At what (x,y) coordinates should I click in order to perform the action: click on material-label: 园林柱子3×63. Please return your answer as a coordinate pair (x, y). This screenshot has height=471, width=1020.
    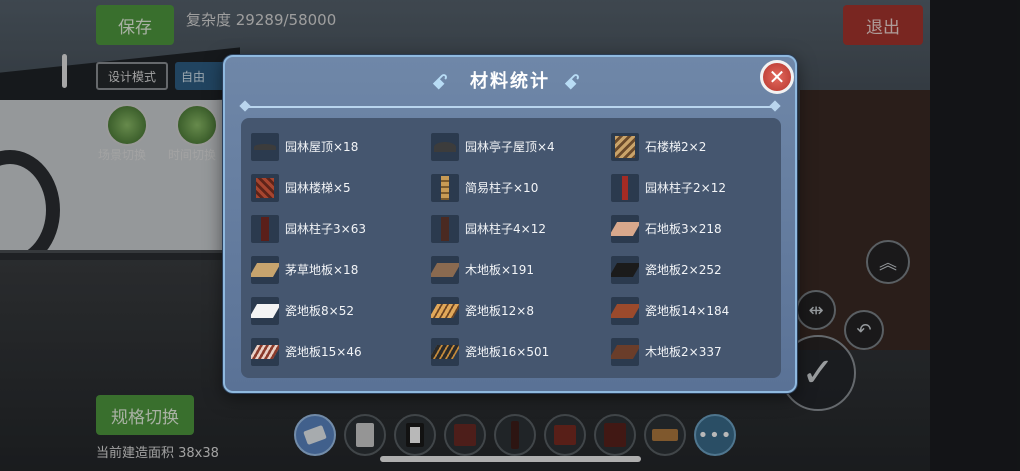
    Looking at the image, I should click on (325, 229).